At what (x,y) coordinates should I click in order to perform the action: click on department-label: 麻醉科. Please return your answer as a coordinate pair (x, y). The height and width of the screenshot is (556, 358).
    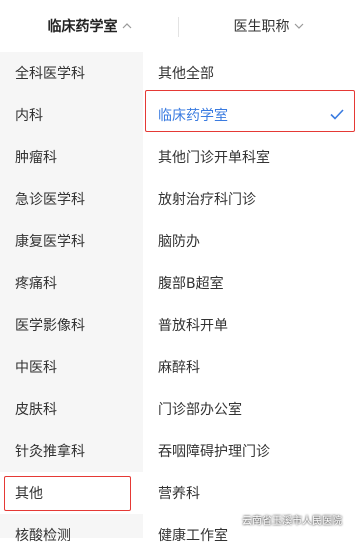
    Looking at the image, I should click on (179, 368).